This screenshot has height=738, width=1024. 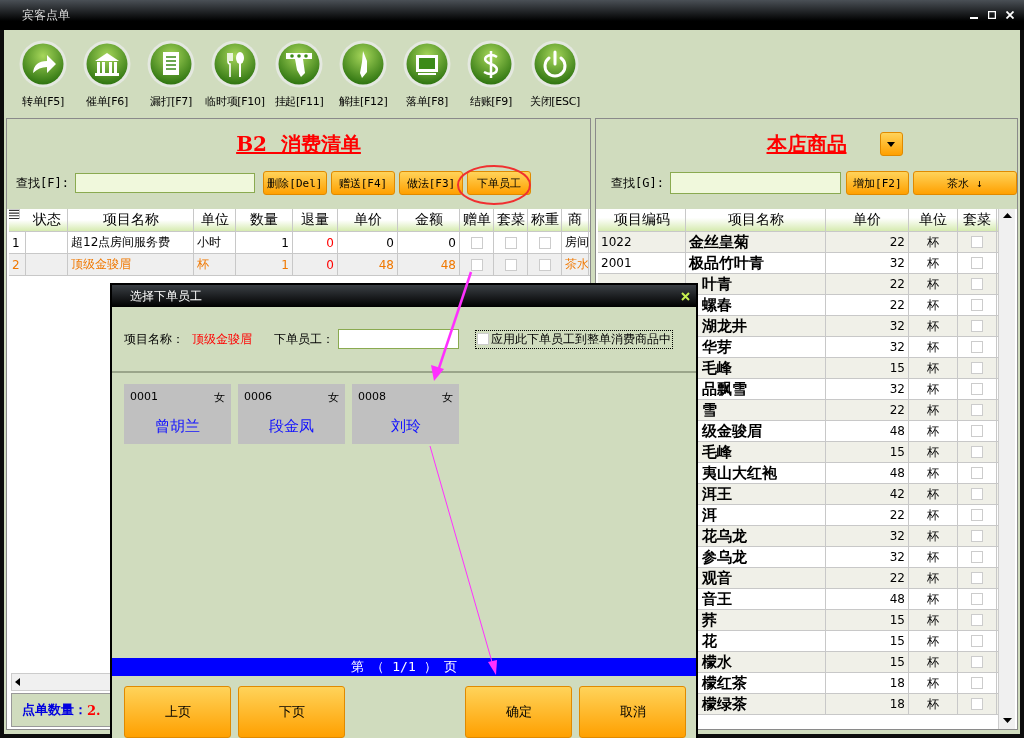 I want to click on down-arrow-icon, so click(x=1007, y=720).